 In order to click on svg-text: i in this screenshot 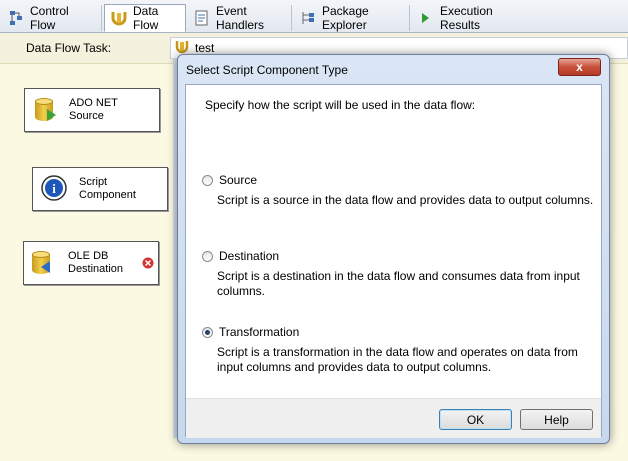, I will do `click(54, 188)`.